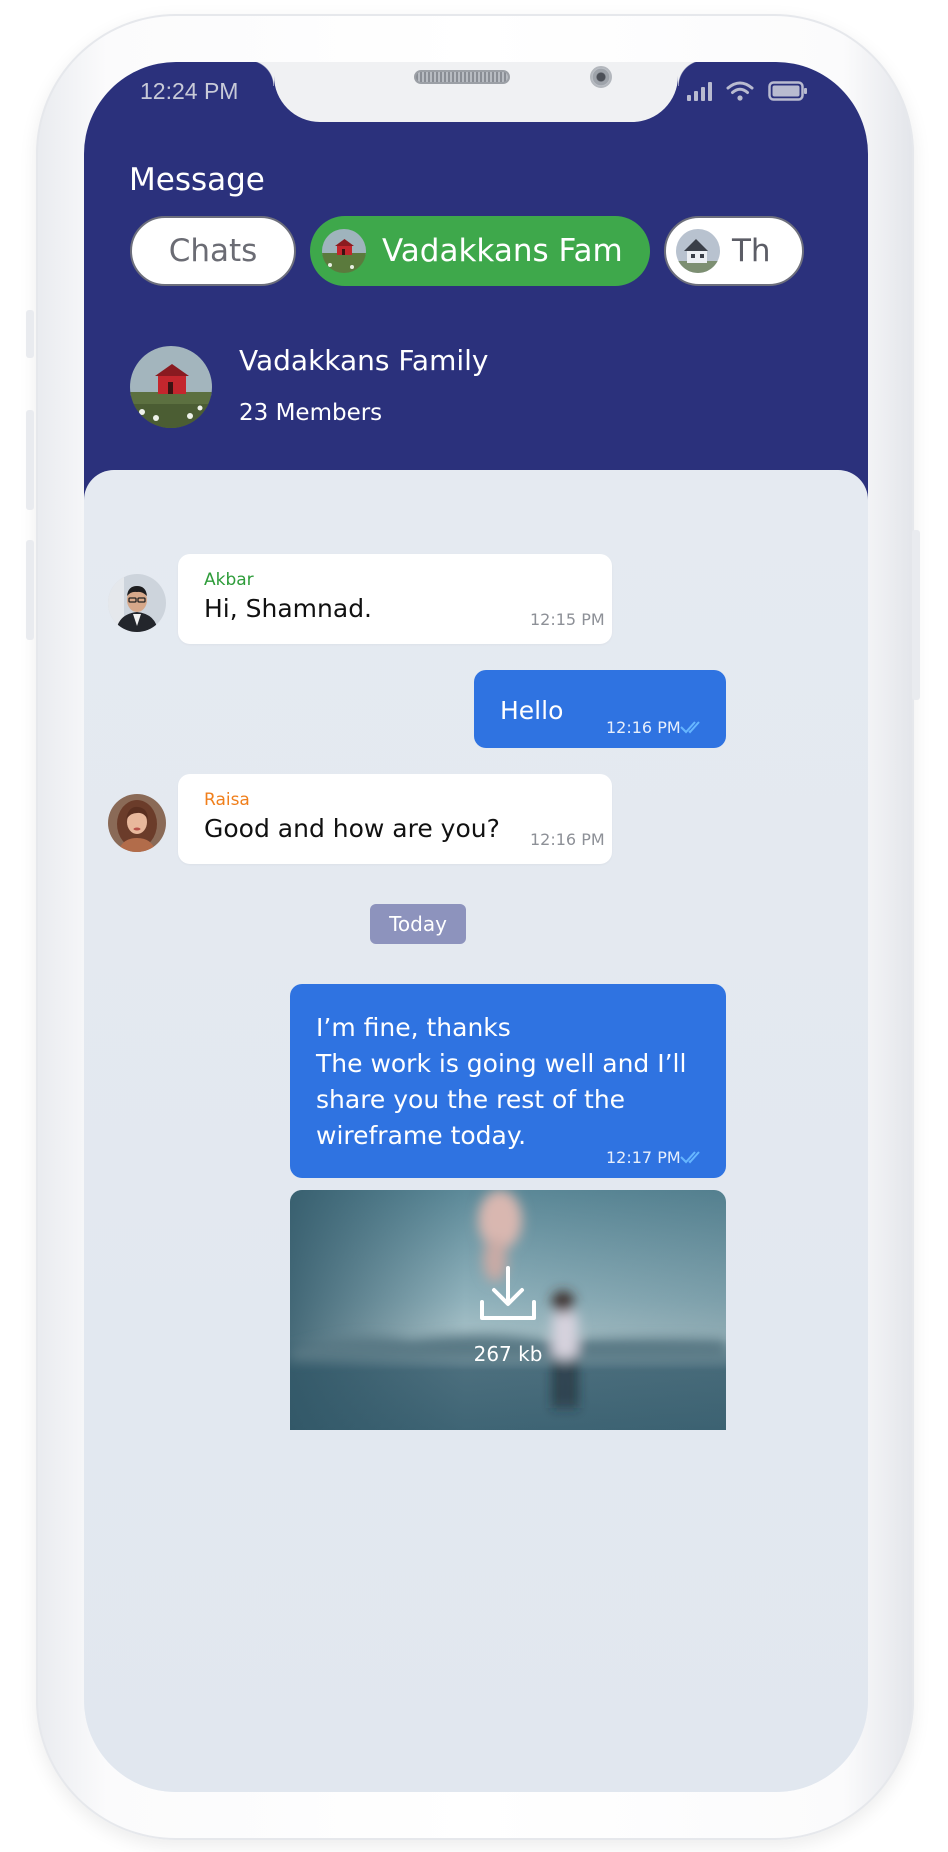 This screenshot has height=1852, width=948. Describe the element at coordinates (418, 924) in the screenshot. I see `date-divider: Today` at that location.